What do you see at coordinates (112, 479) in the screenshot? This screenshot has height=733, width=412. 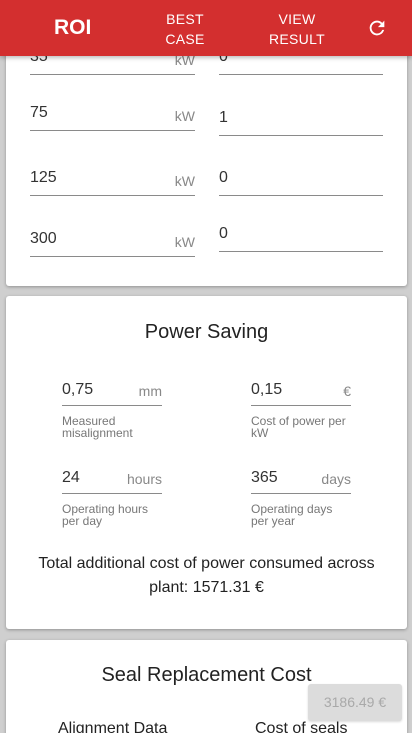 I see `operating-hours-field: 24 hours` at bounding box center [112, 479].